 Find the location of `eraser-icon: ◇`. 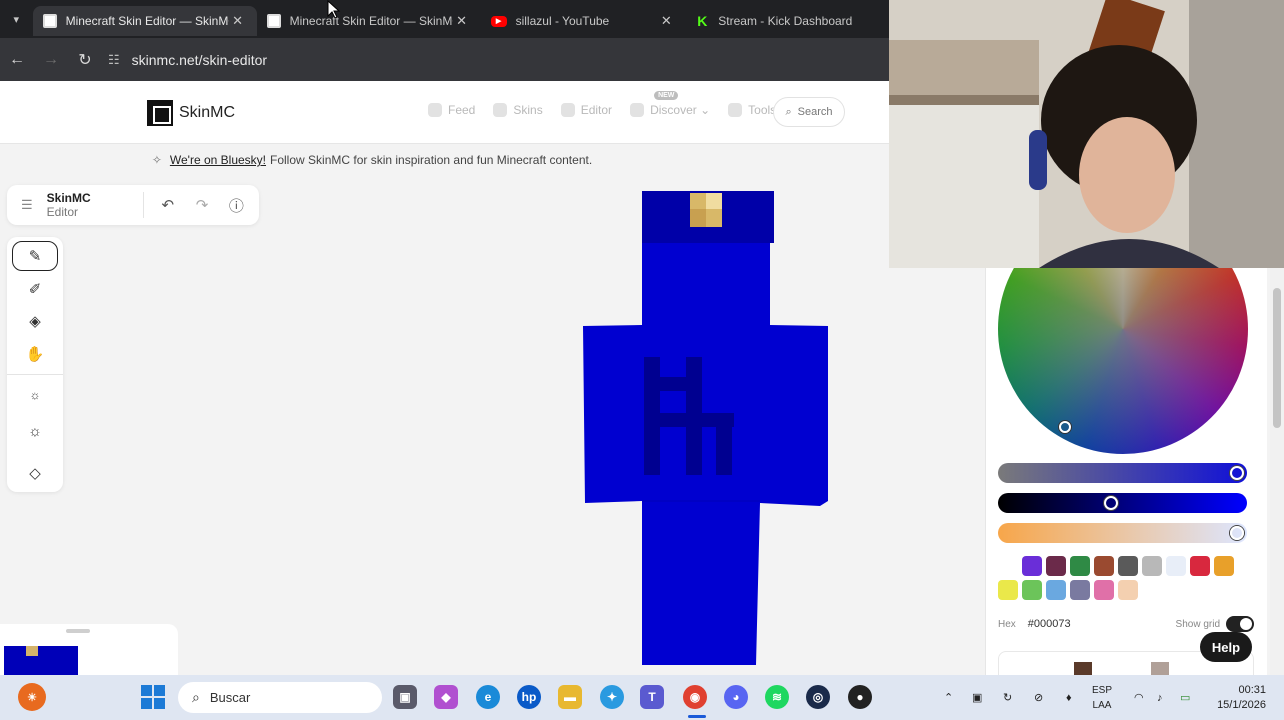

eraser-icon: ◇ is located at coordinates (35, 473).